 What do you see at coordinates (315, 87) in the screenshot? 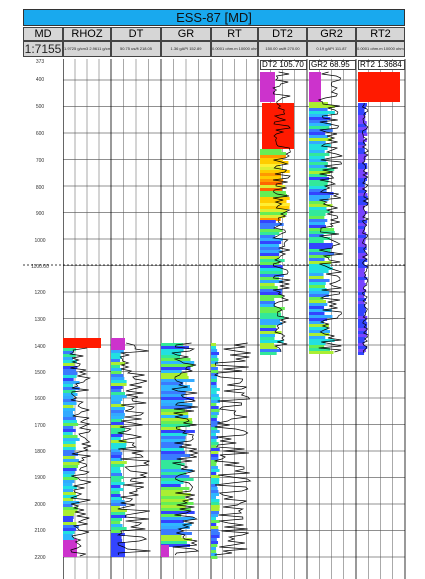
I see `gr2-cap` at bounding box center [315, 87].